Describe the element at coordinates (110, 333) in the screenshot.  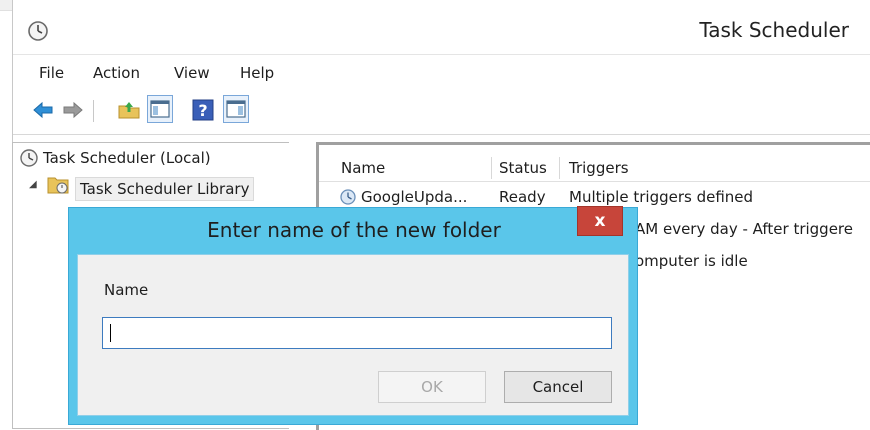
I see `text-caret` at that location.